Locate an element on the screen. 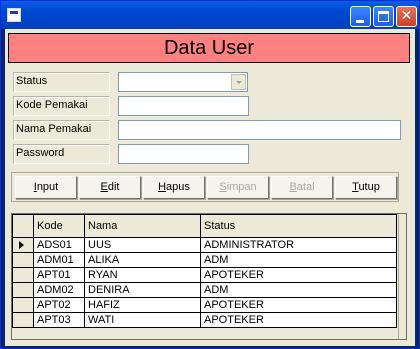 This screenshot has width=420, height=349. input-button: Input is located at coordinates (46, 187).